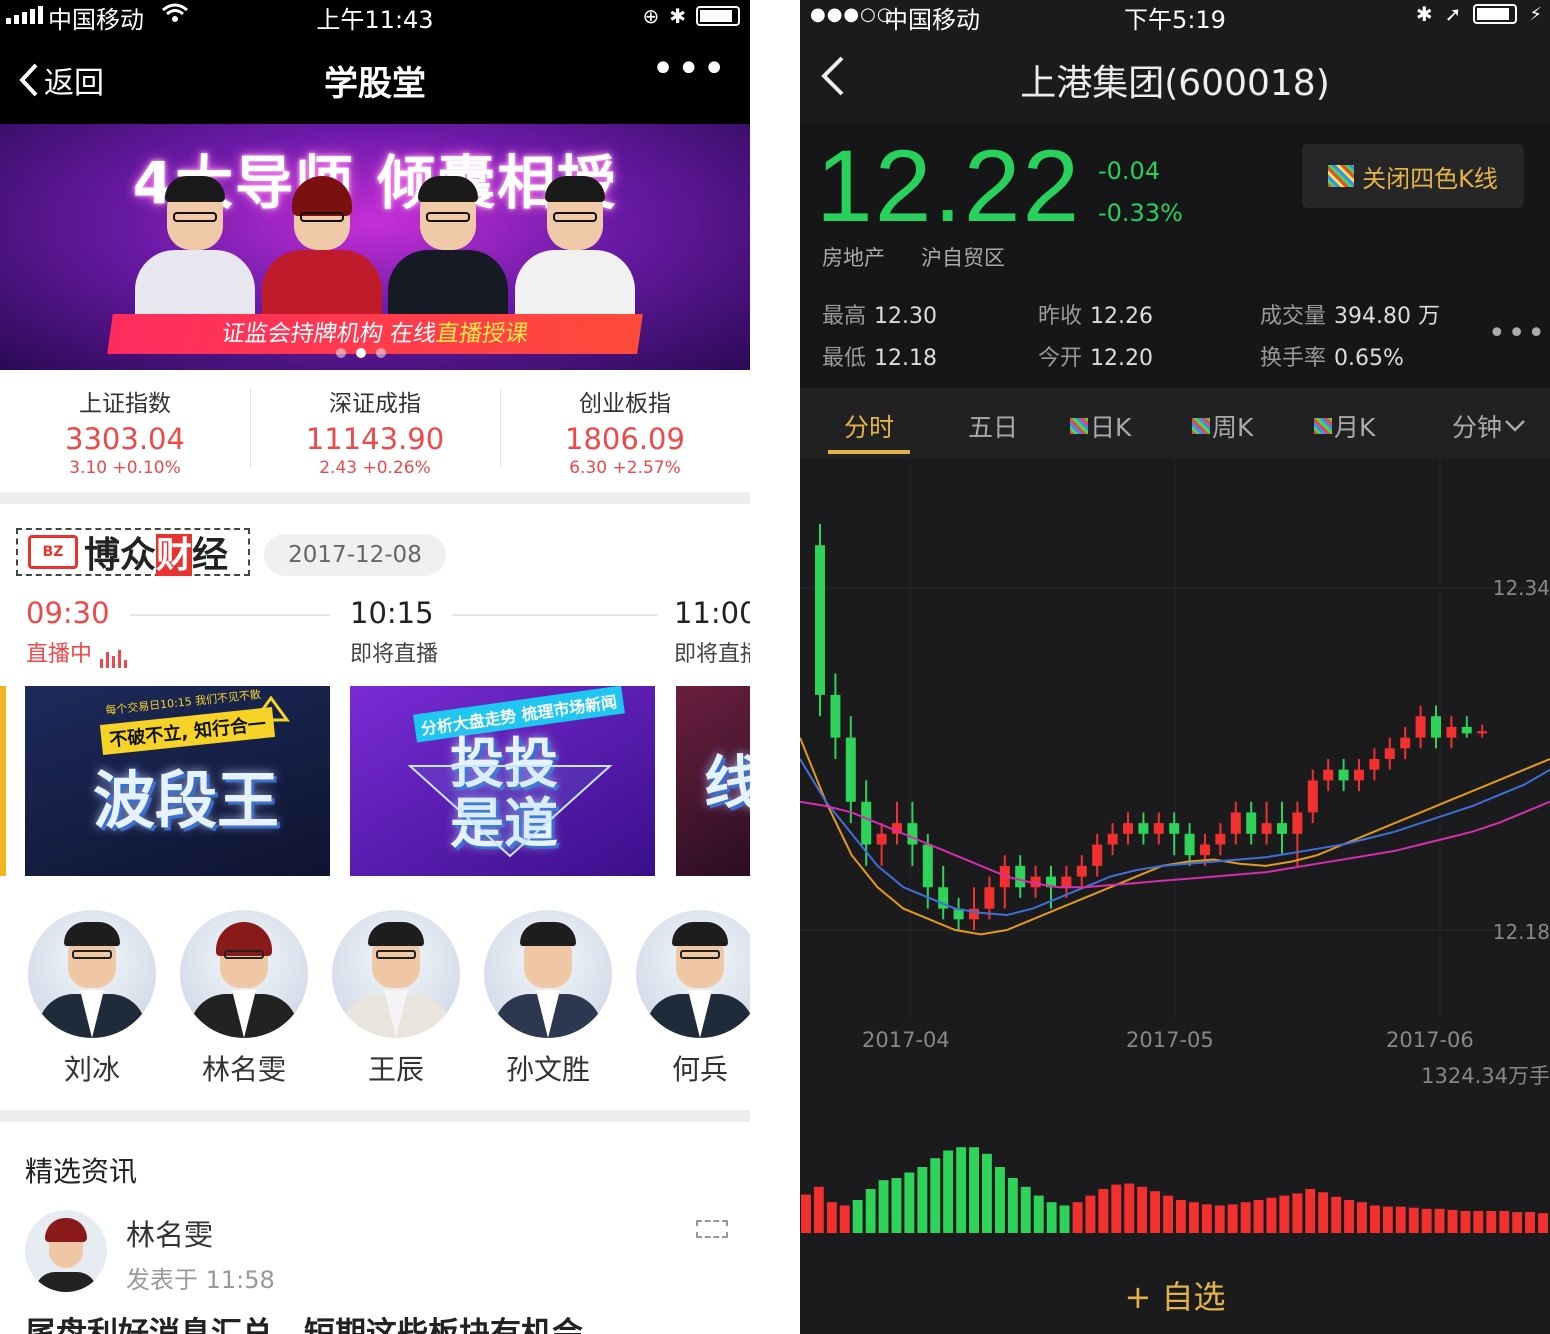  Describe the element at coordinates (1095, 316) in the screenshot. I see `stat-prev-close: 昨收 12.26` at that location.